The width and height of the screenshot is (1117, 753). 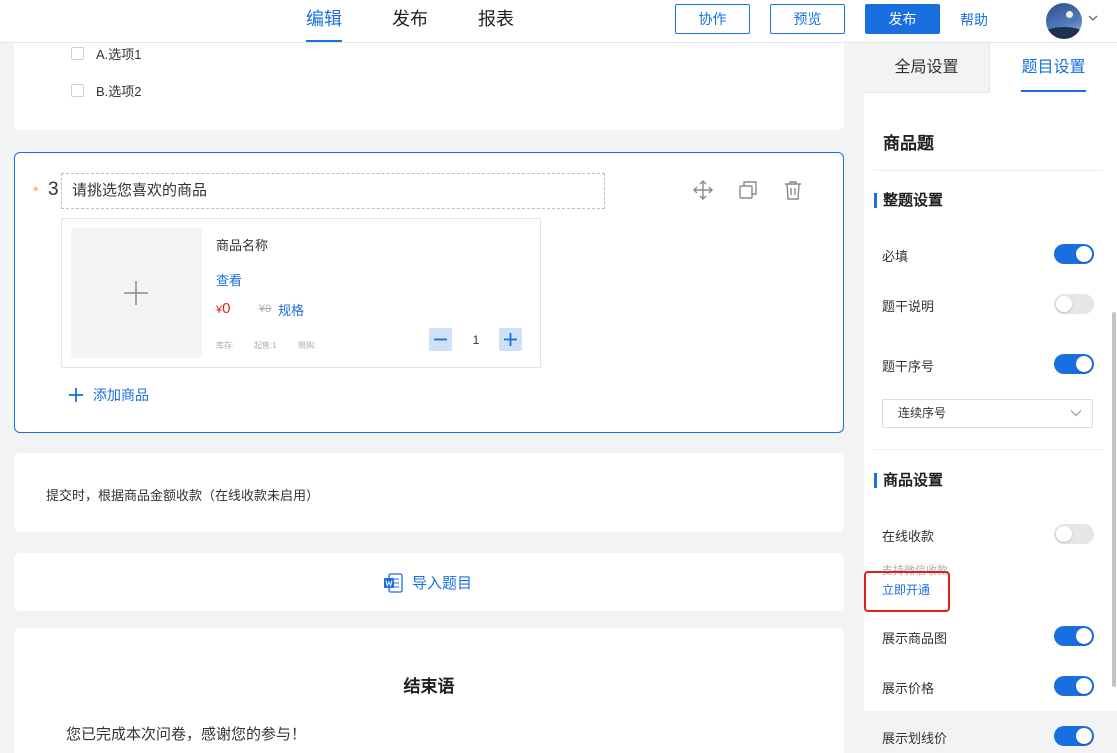 What do you see at coordinates (974, 20) in the screenshot?
I see `help-link: 帮助` at bounding box center [974, 20].